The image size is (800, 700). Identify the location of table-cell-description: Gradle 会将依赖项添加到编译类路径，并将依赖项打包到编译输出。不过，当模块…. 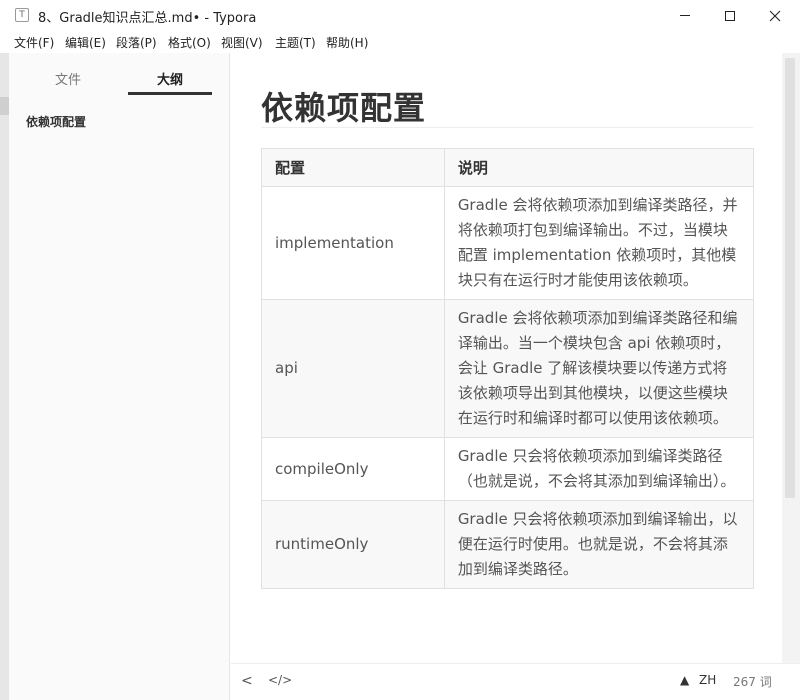
(599, 243).